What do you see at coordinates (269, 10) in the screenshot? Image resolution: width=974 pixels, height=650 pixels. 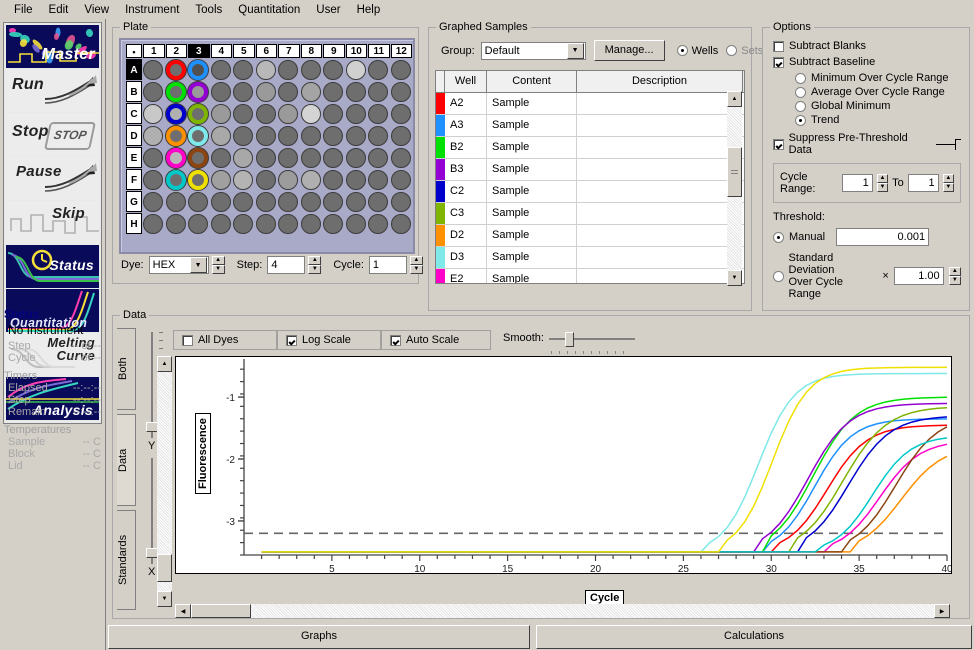 I see `menu-item-quantitation: Quantitation` at bounding box center [269, 10].